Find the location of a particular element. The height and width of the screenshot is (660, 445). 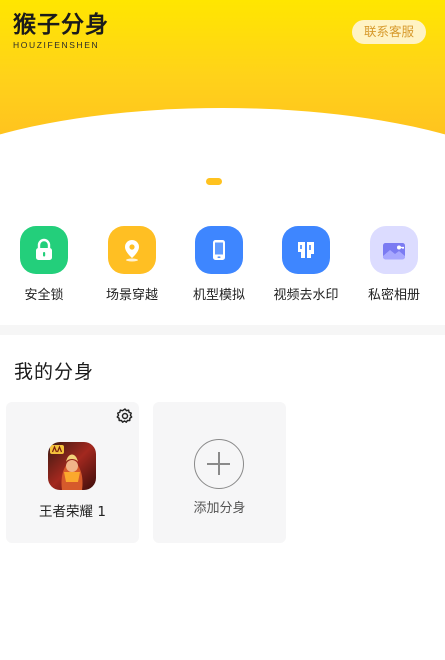

logo-title: 猴子分身 is located at coordinates (61, 25).